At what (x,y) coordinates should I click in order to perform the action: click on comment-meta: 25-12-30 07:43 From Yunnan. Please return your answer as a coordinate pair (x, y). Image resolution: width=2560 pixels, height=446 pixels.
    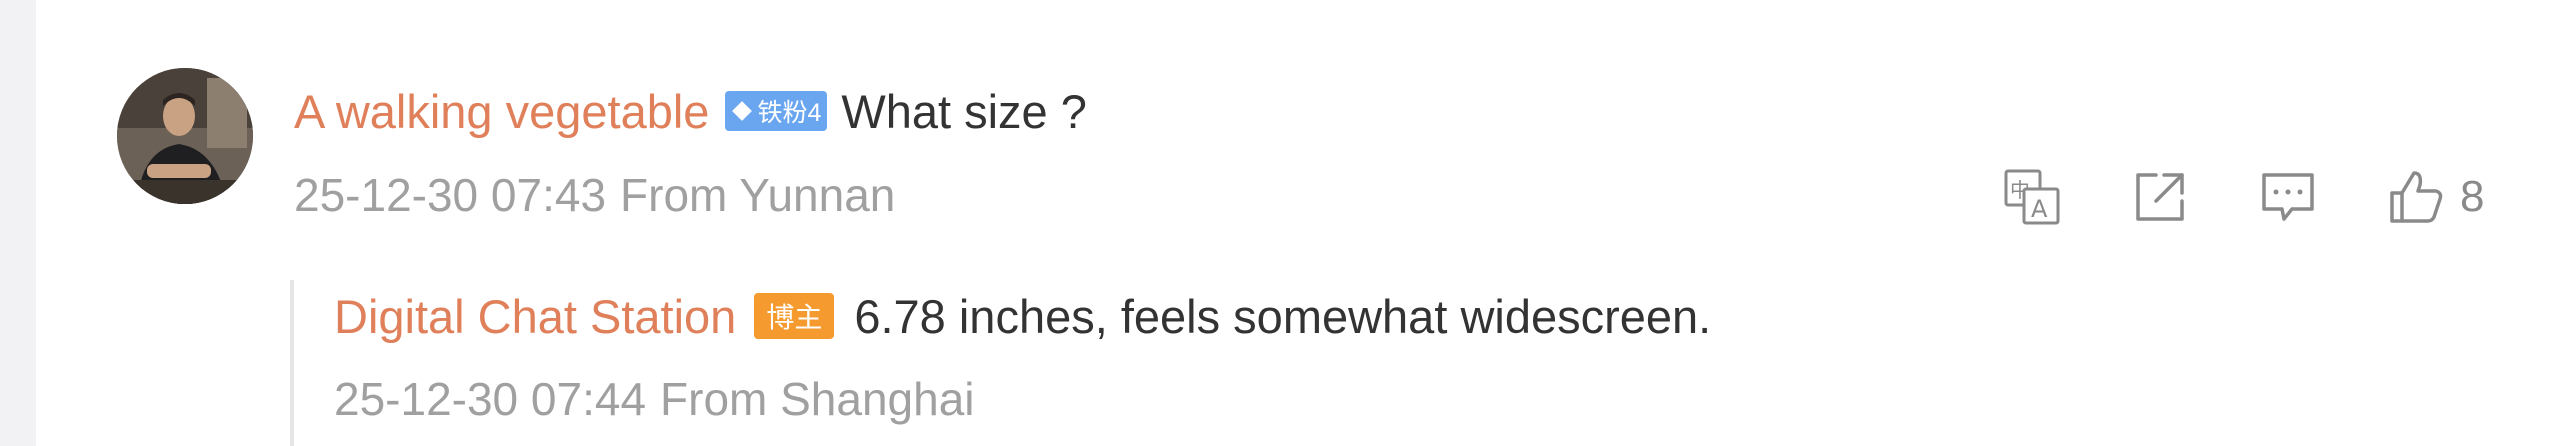
    Looking at the image, I should click on (594, 195).